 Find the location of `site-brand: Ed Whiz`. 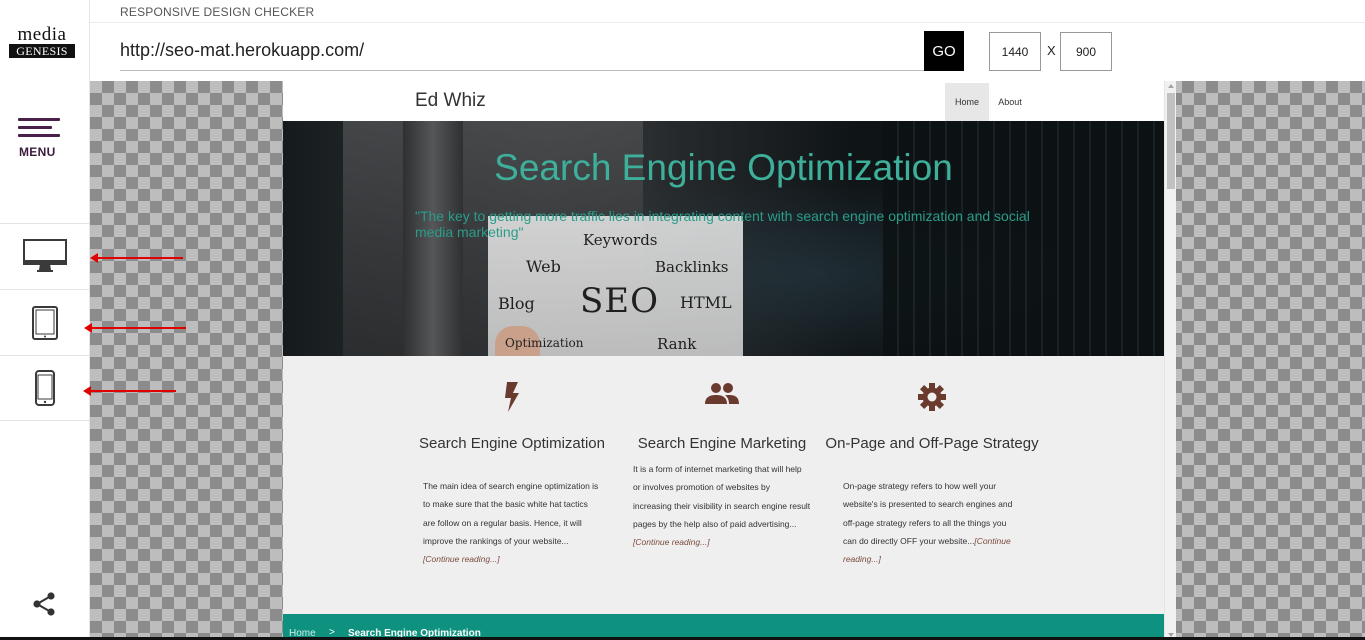

site-brand: Ed Whiz is located at coordinates (450, 101).